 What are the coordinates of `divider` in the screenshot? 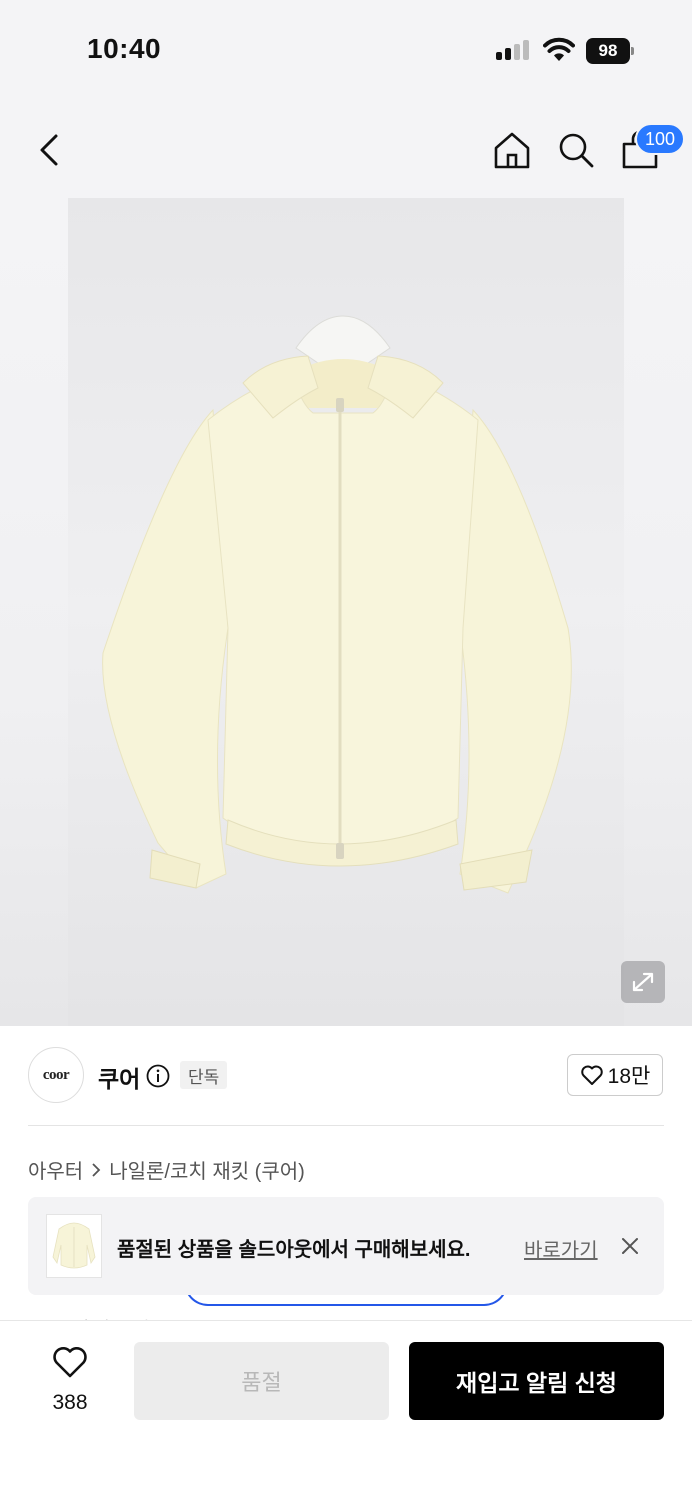 It's located at (346, 1125).